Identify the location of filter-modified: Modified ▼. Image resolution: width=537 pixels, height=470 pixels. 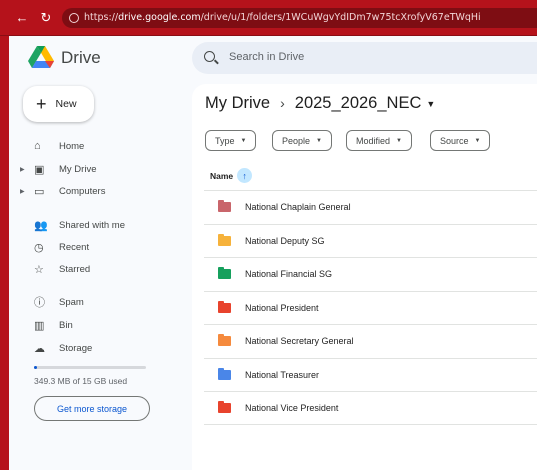
(379, 140).